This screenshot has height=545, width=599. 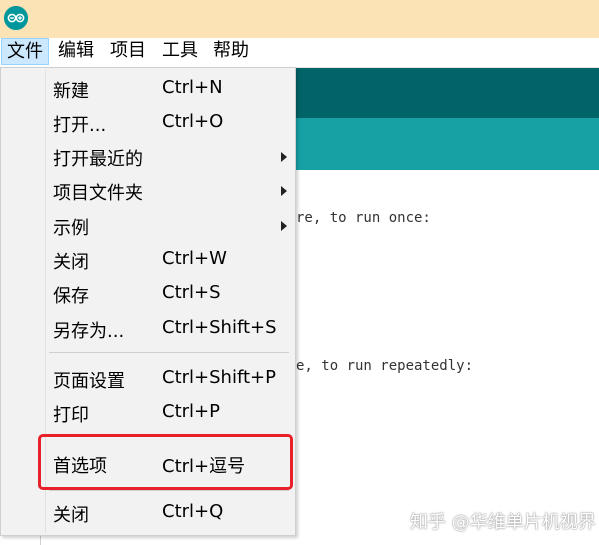 What do you see at coordinates (148, 378) in the screenshot?
I see `menu-item-page-setup: 页面设置 Ctrl+Shift+P` at bounding box center [148, 378].